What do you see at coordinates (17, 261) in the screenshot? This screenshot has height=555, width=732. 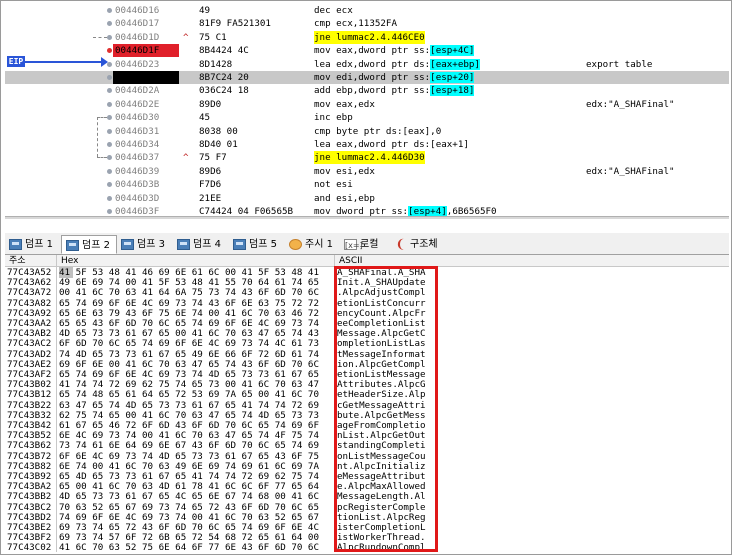 I see `dump-header-address: 주소` at bounding box center [17, 261].